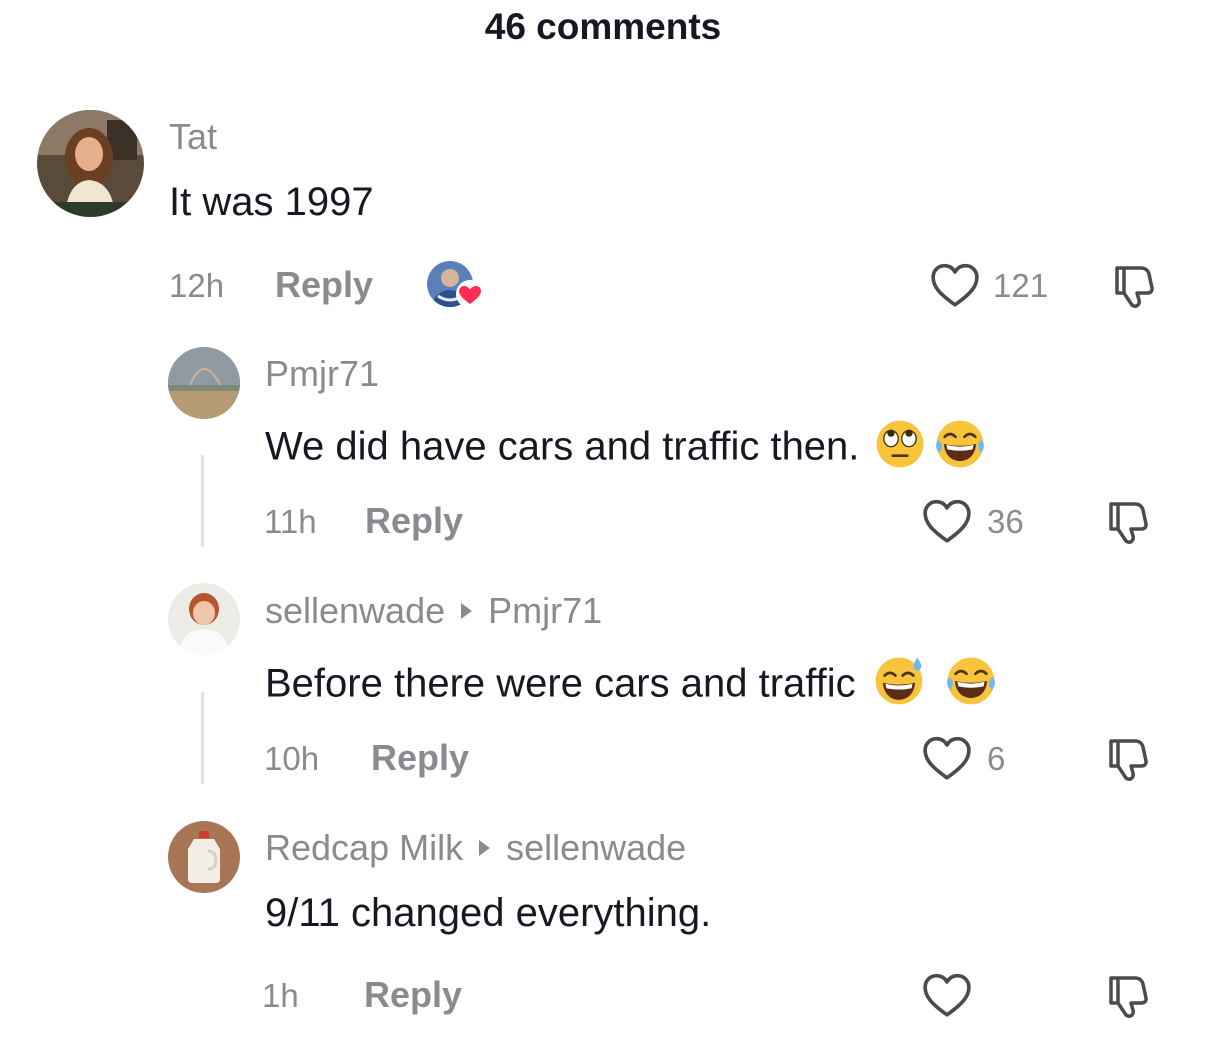  I want to click on comment-timestamp: 11h, so click(290, 521).